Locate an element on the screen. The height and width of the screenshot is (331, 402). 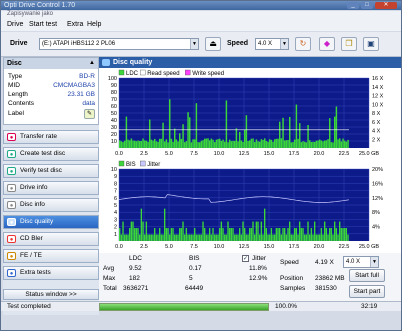
menu-start-test: Start test is located at coordinates (43, 24).